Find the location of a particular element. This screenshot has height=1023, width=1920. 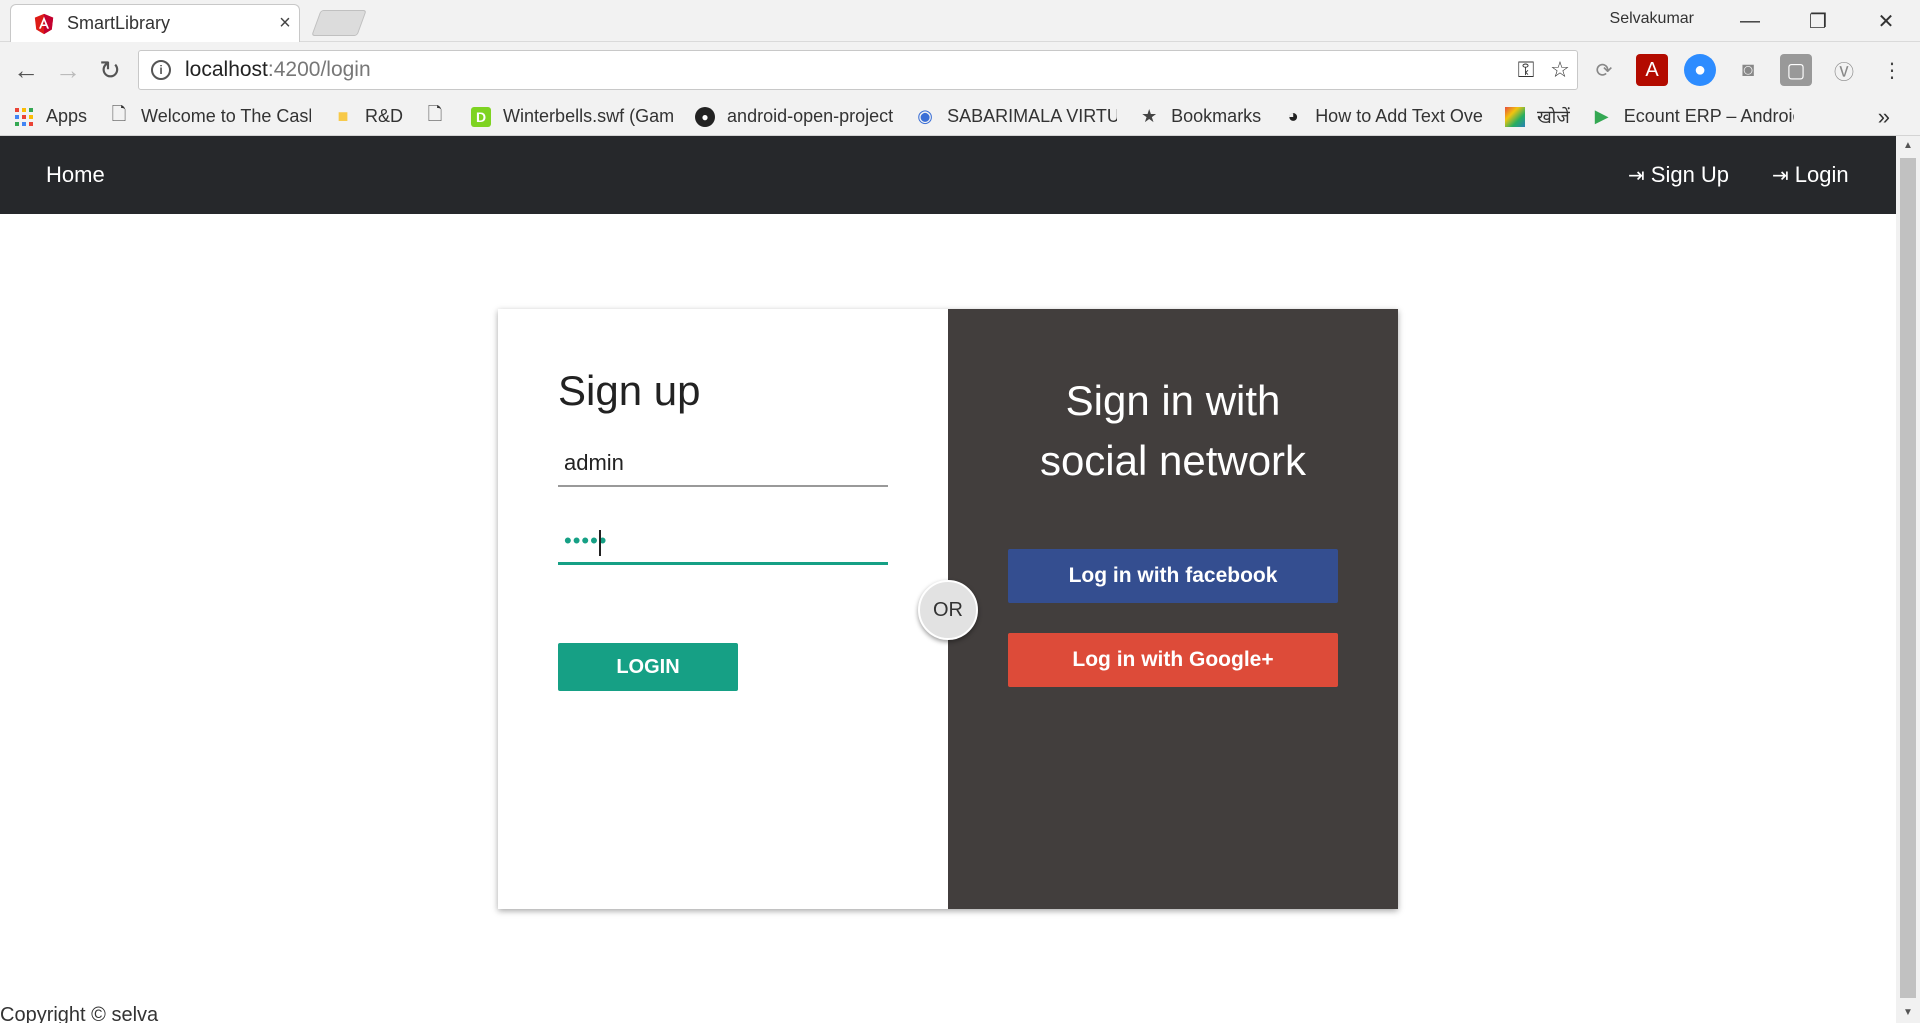

extension-square-icon: ▢ is located at coordinates (1796, 70).